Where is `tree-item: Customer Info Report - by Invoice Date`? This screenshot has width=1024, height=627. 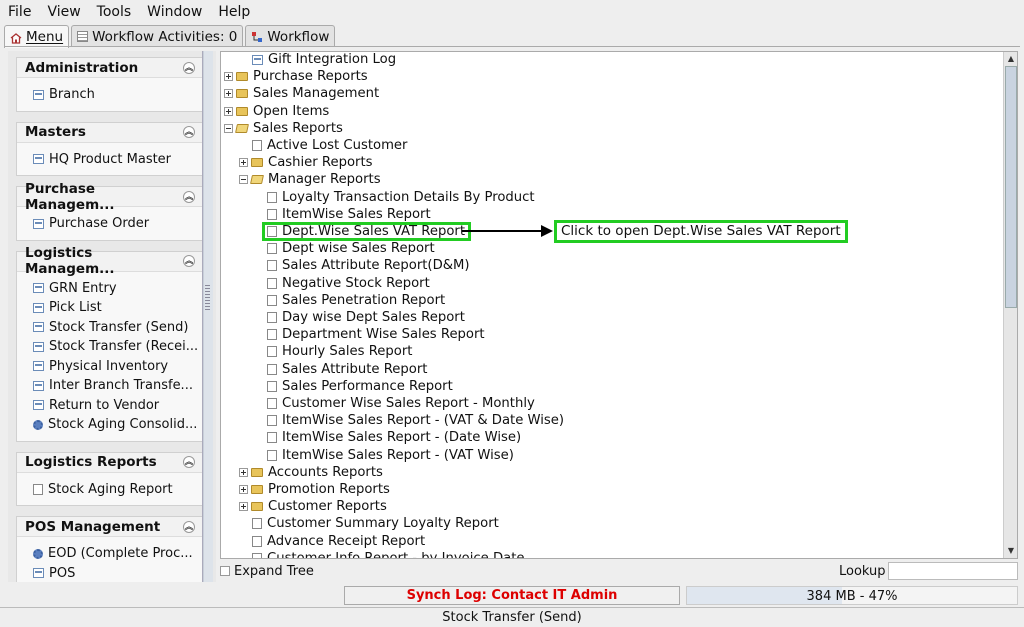
tree-item: Customer Info Report - by Invoice Date is located at coordinates (388, 554).